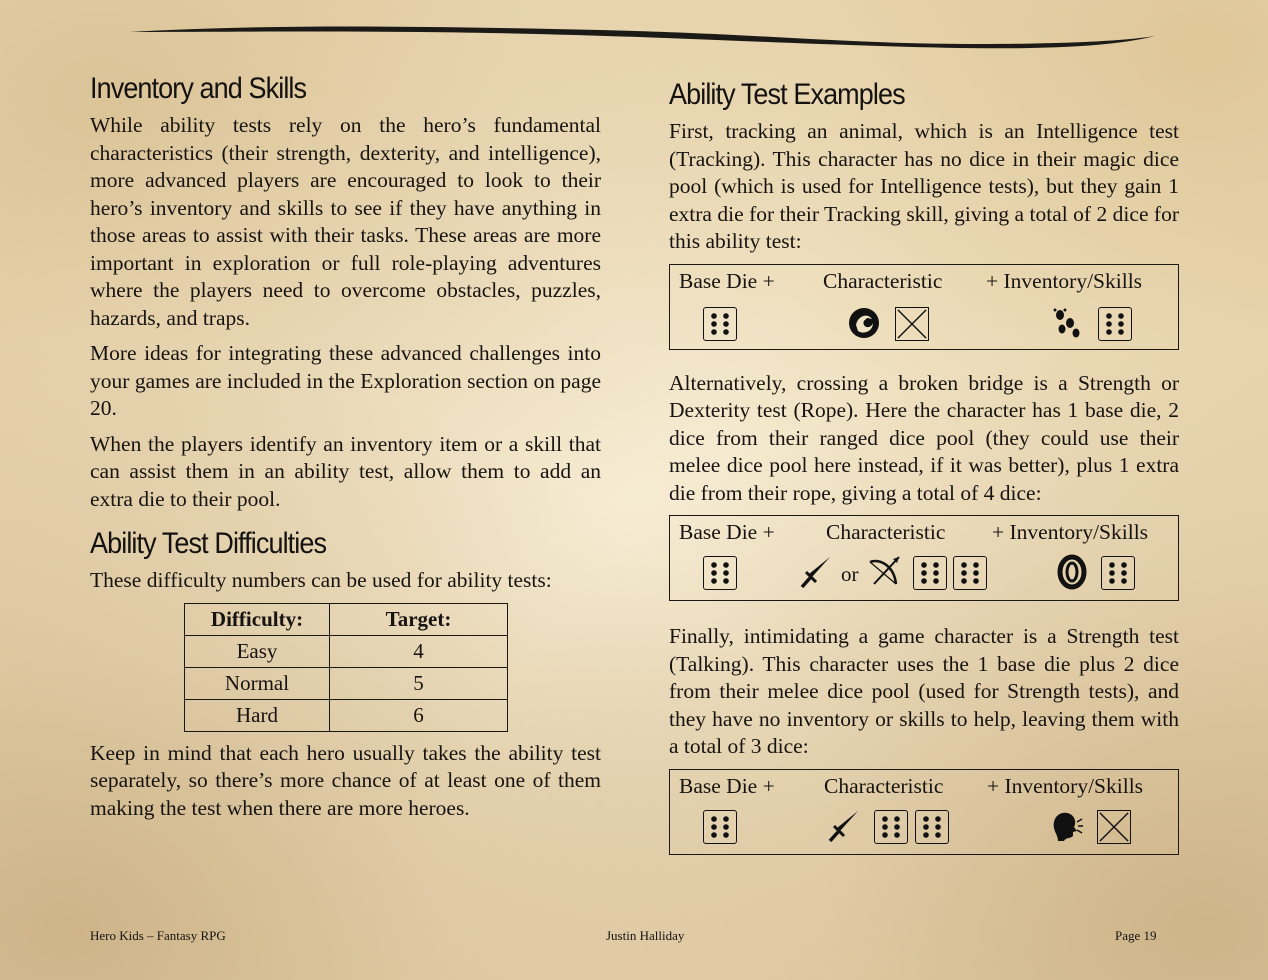 The width and height of the screenshot is (1268, 980). What do you see at coordinates (257, 651) in the screenshot?
I see `table-cell: Easy` at bounding box center [257, 651].